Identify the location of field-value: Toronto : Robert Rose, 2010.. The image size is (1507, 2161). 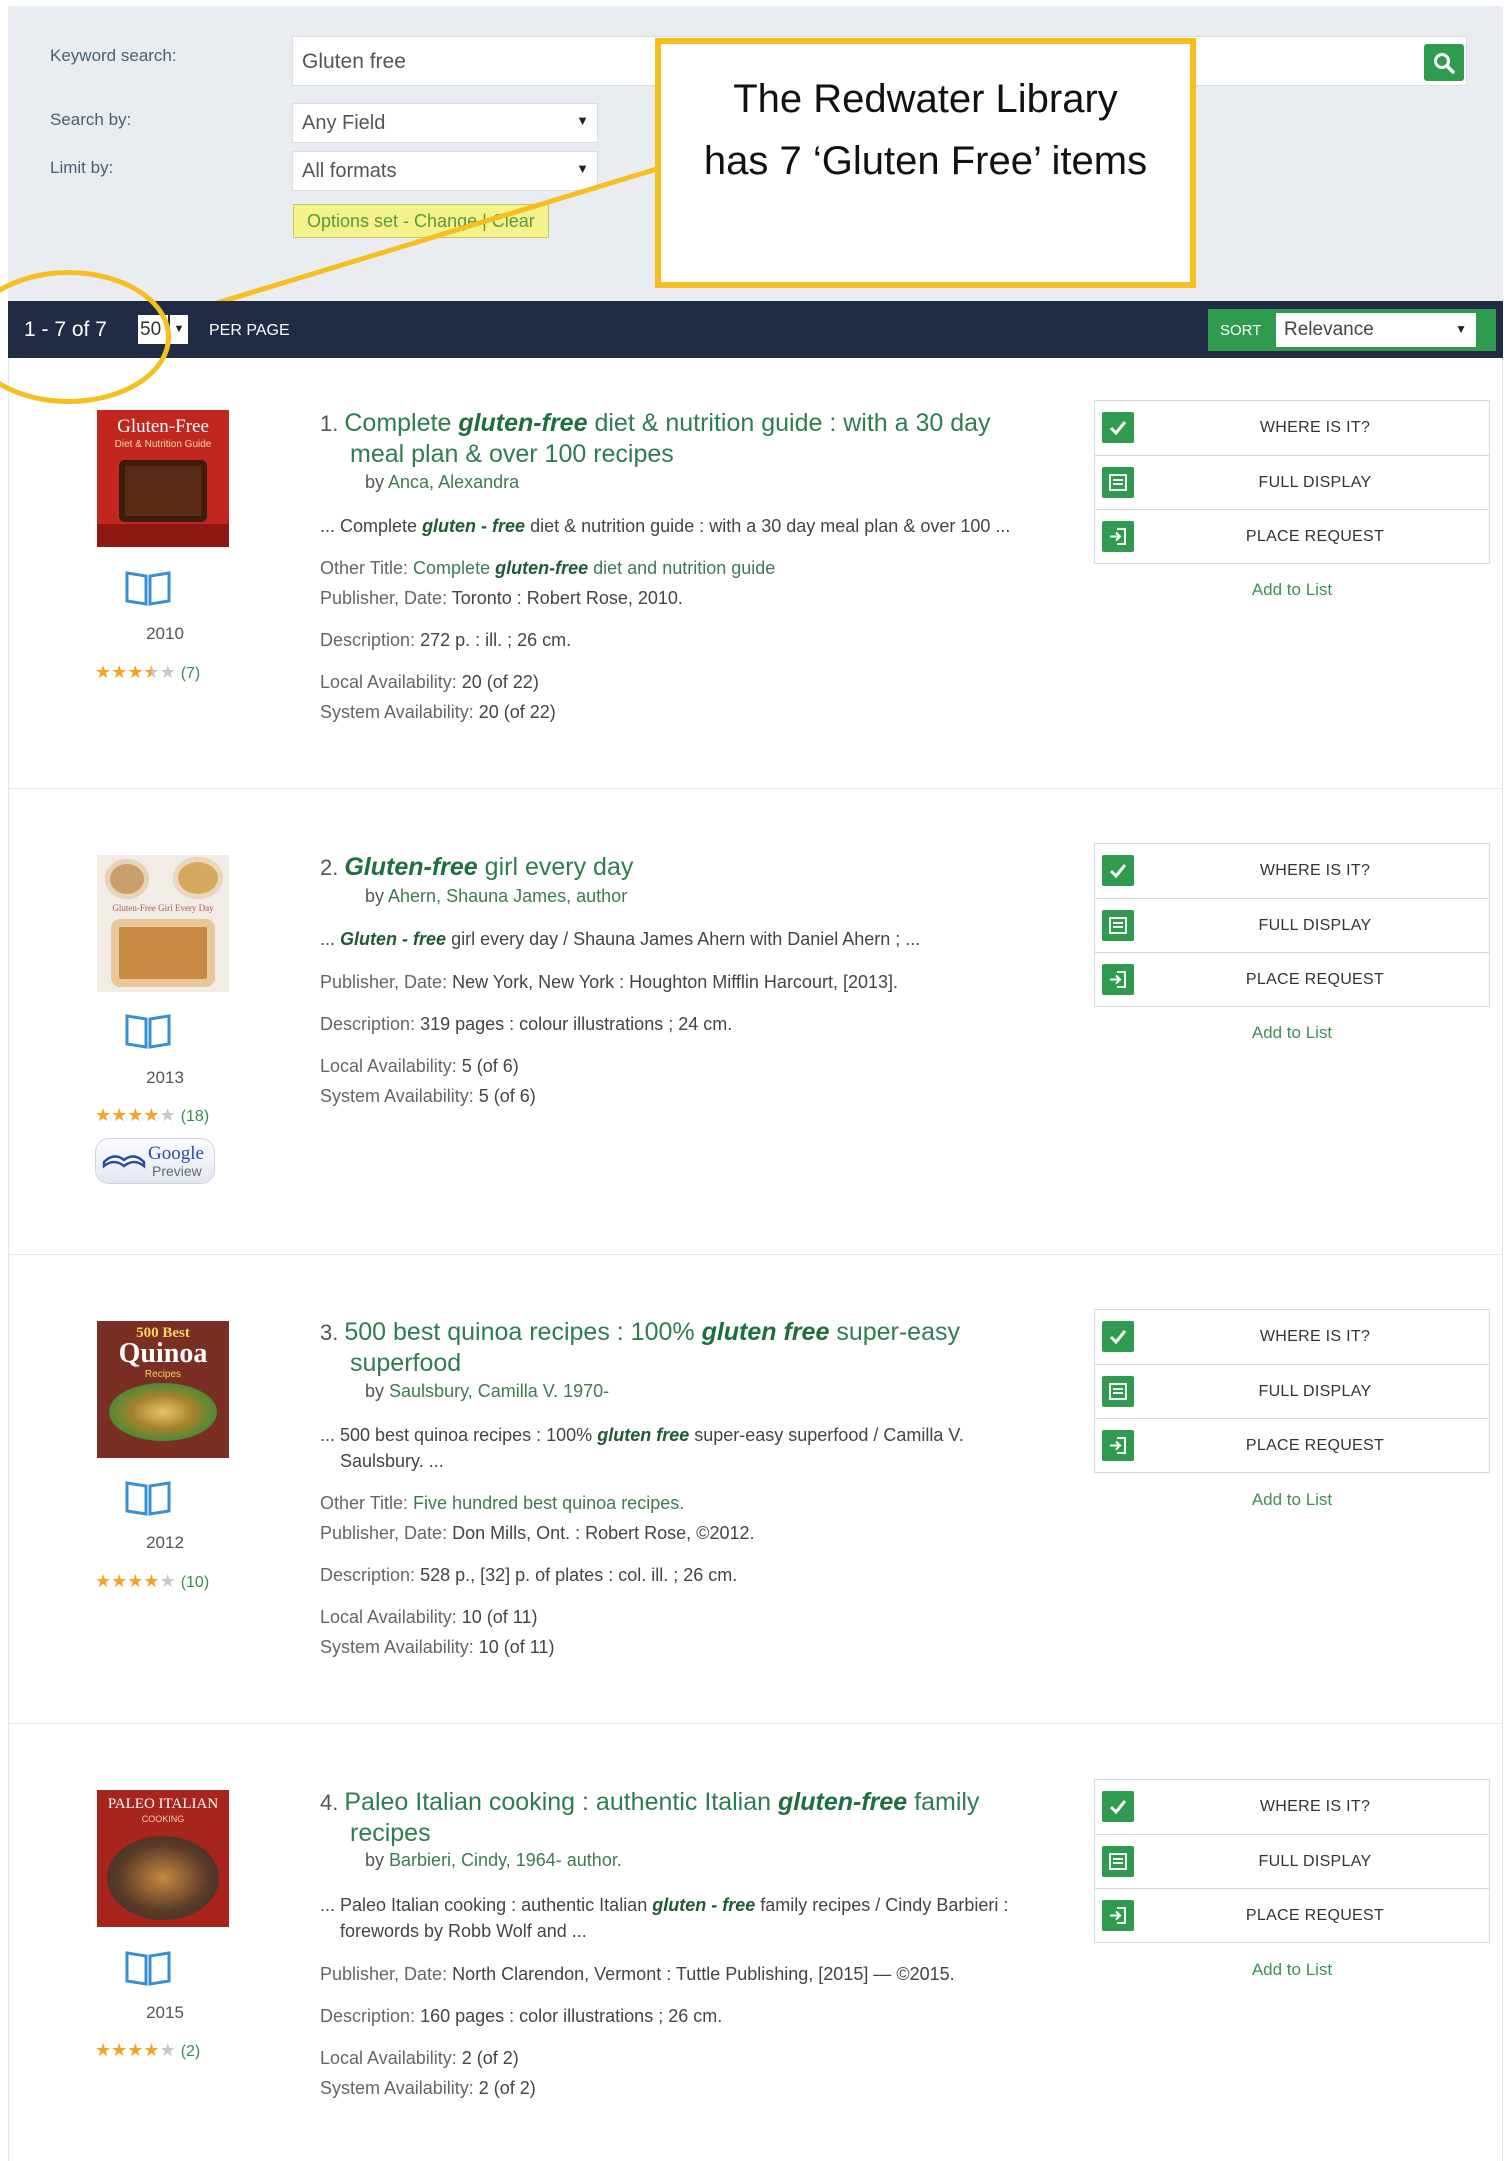
(567, 598).